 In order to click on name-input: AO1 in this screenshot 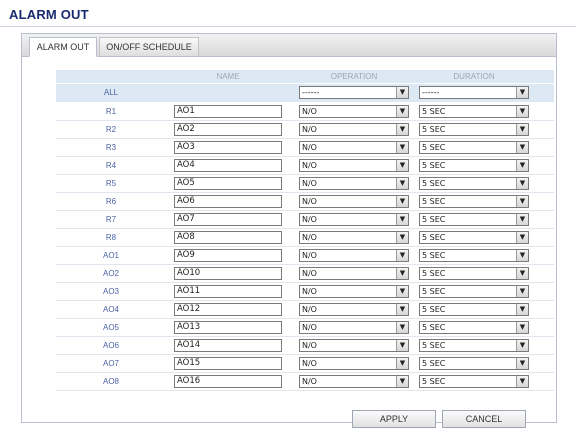, I will do `click(228, 111)`.